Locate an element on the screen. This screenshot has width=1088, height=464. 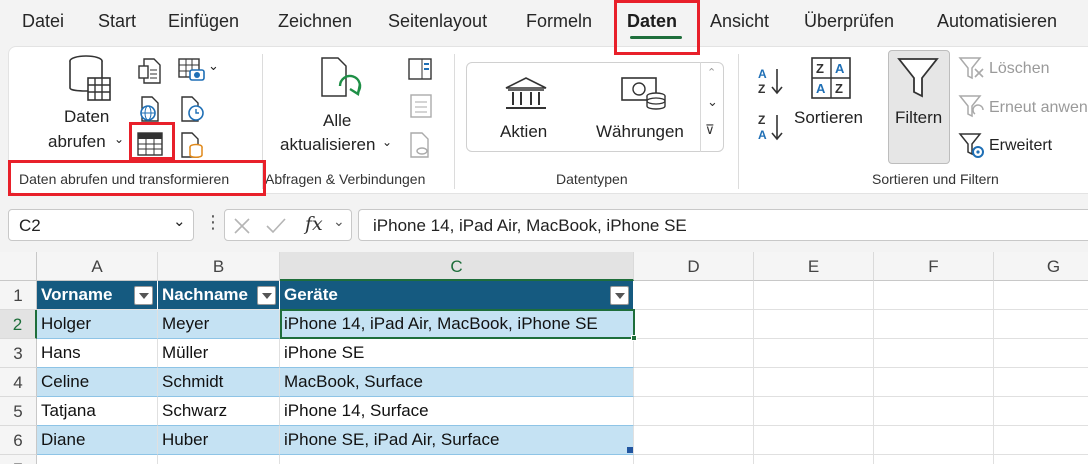
table-cell: Huber is located at coordinates (219, 440).